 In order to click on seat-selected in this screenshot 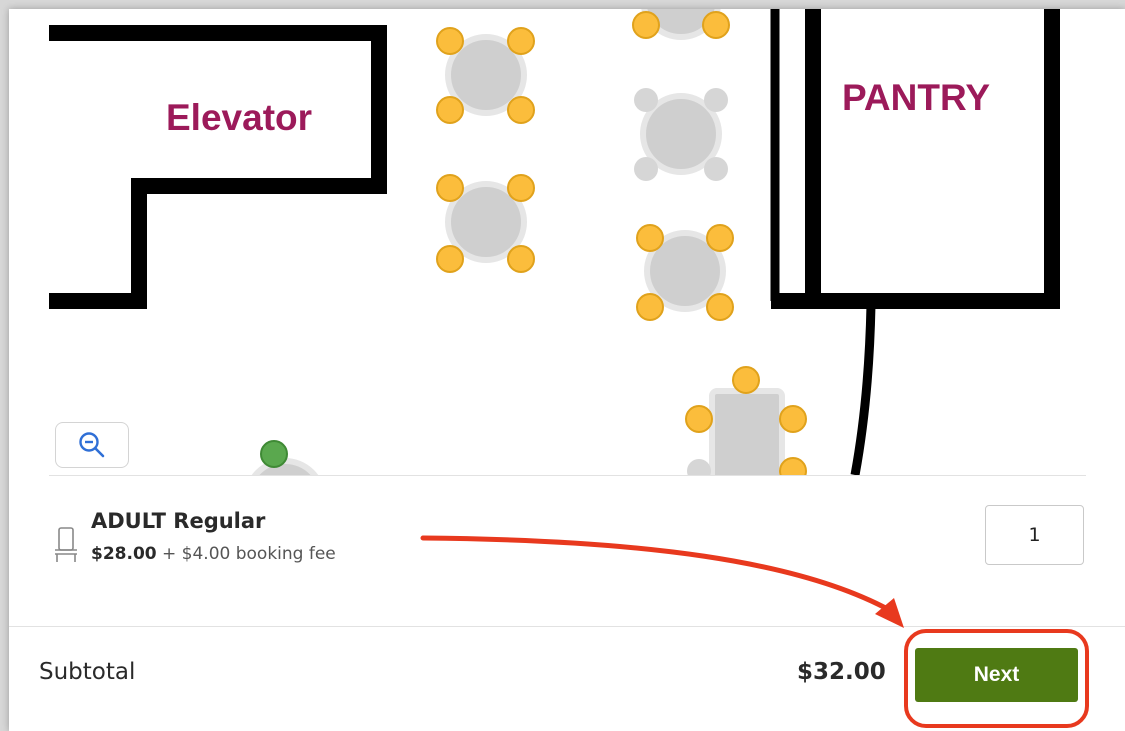, I will do `click(274, 454)`.